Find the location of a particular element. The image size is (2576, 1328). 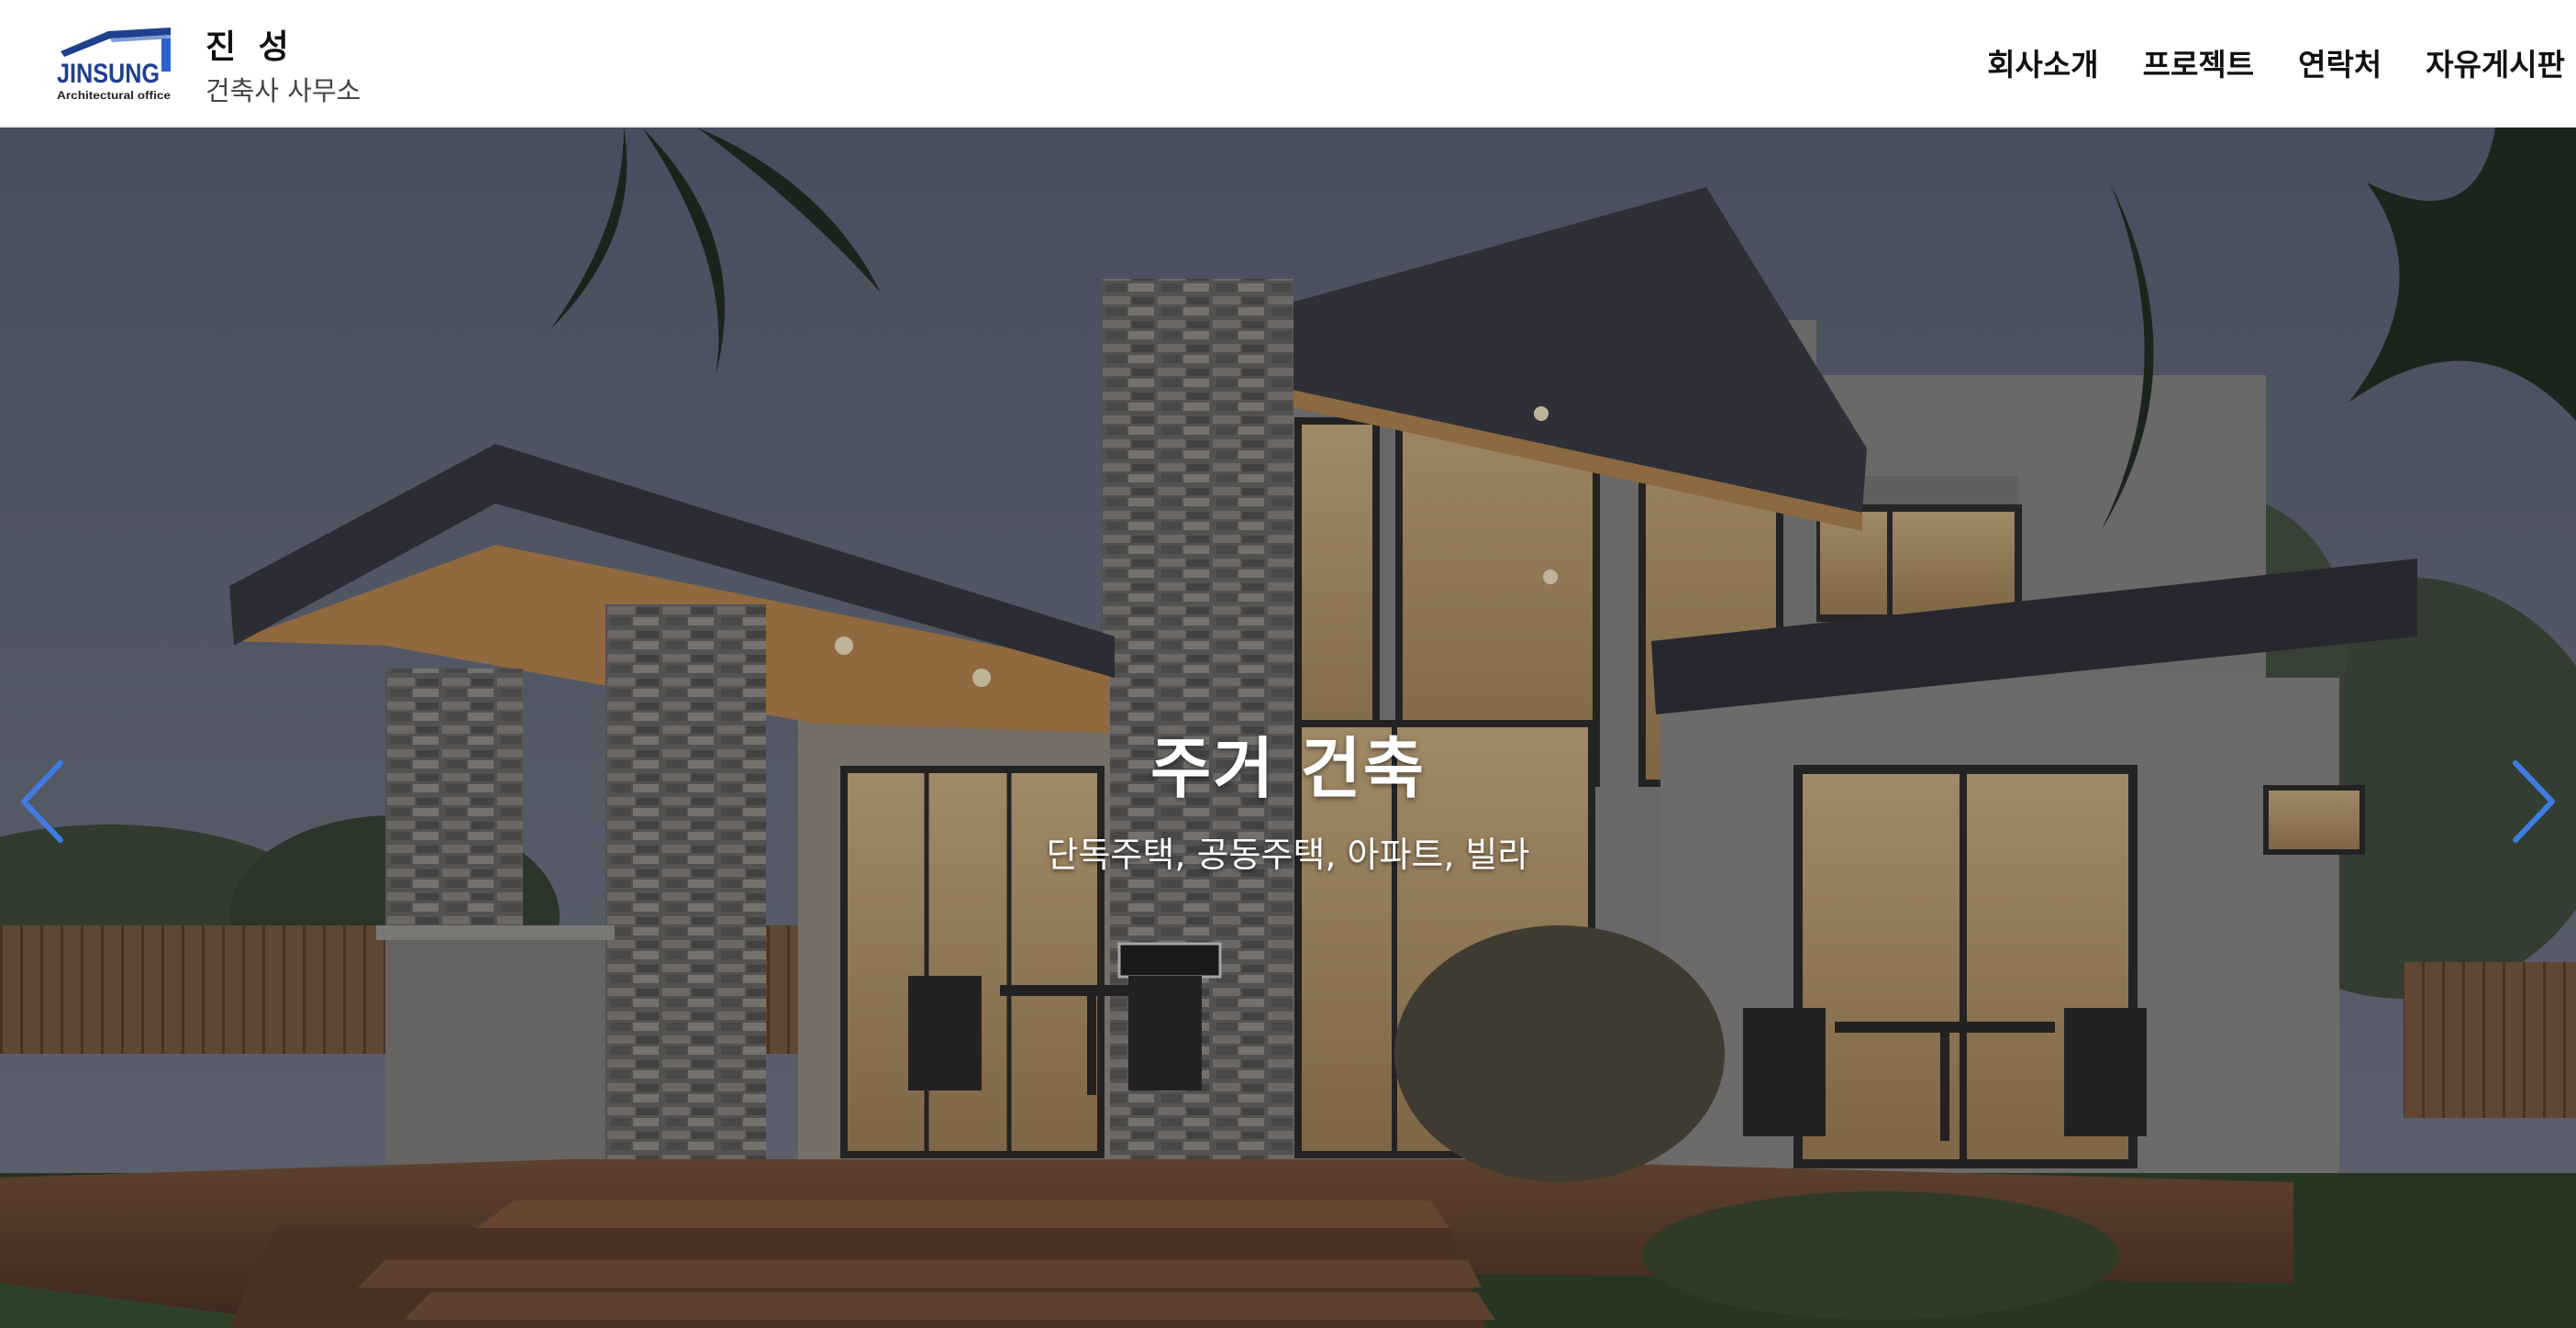

chevron-left-icon is located at coordinates (42, 801).